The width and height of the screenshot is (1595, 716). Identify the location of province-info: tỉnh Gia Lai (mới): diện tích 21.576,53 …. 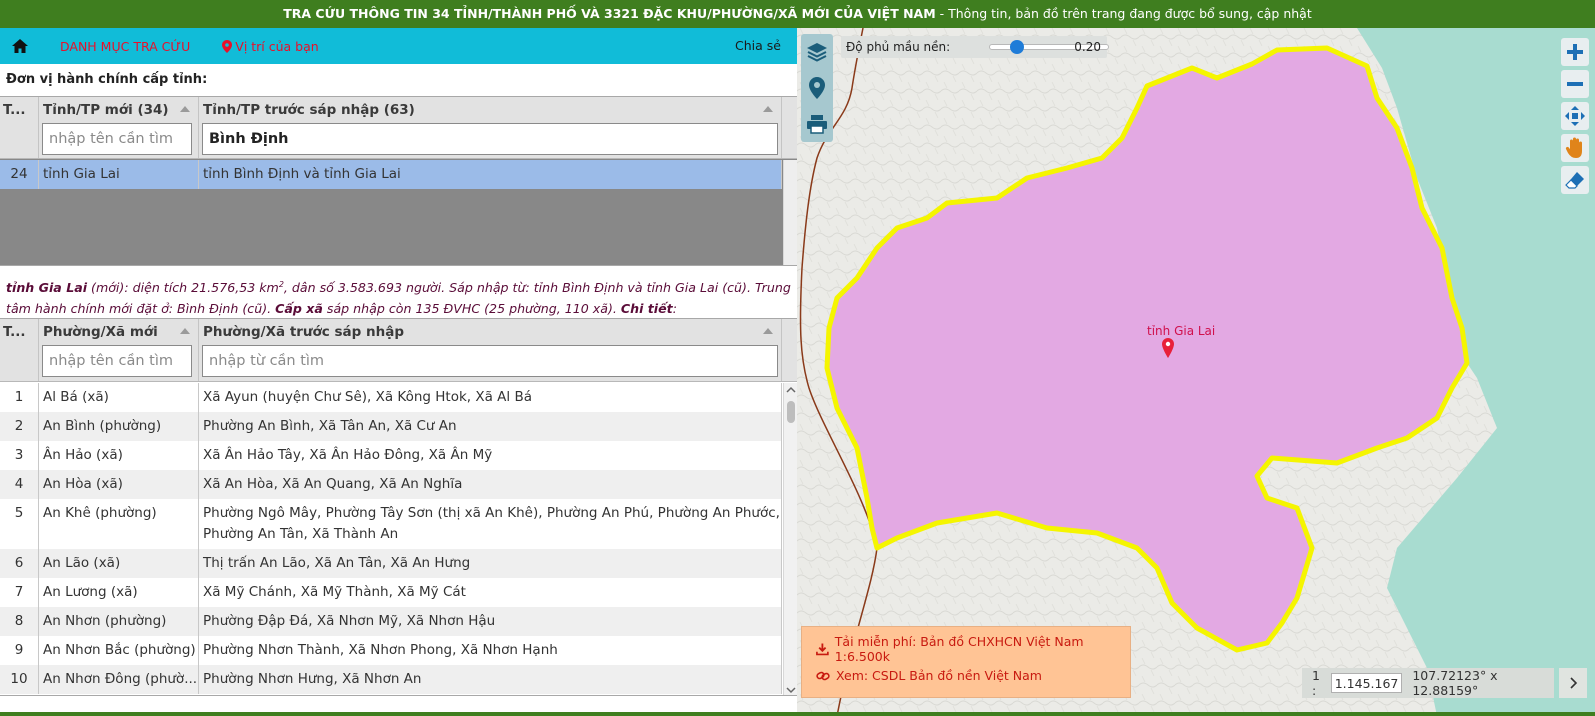
(398, 296).